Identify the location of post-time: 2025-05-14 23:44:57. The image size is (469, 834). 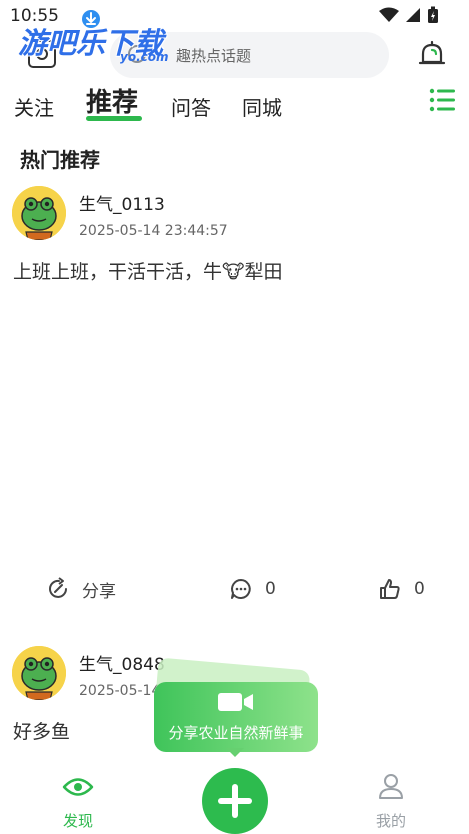
(153, 231).